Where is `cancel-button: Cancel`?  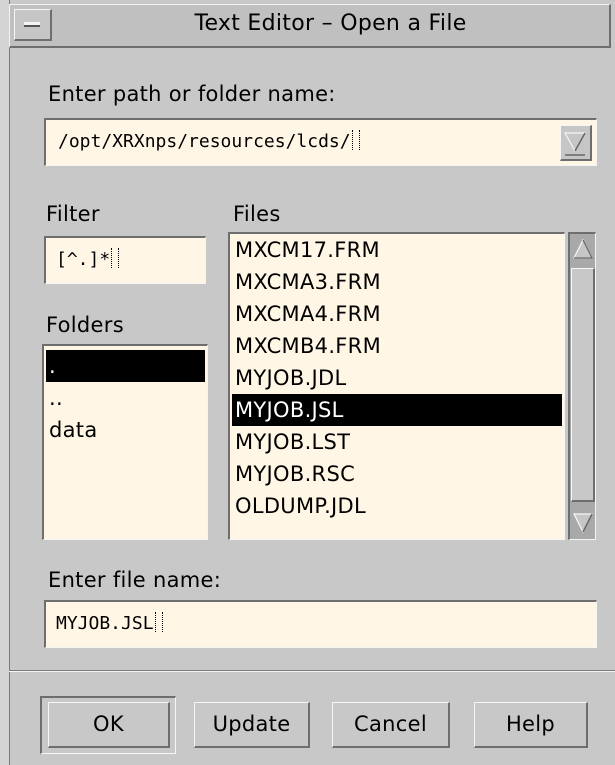
cancel-button: Cancel is located at coordinates (391, 725).